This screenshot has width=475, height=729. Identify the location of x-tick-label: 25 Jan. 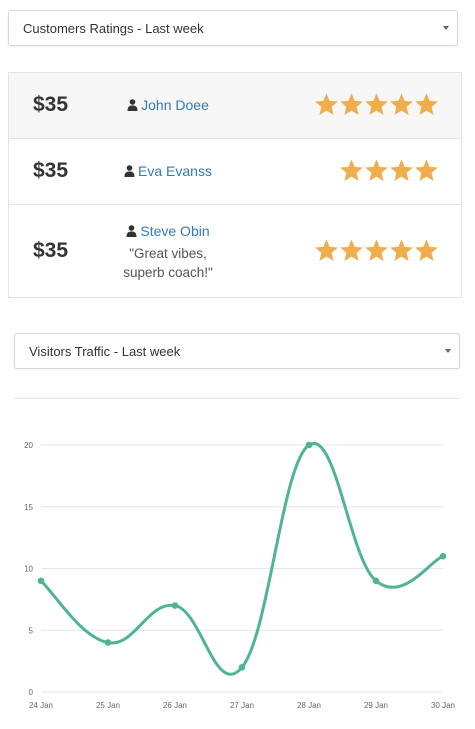
(108, 705).